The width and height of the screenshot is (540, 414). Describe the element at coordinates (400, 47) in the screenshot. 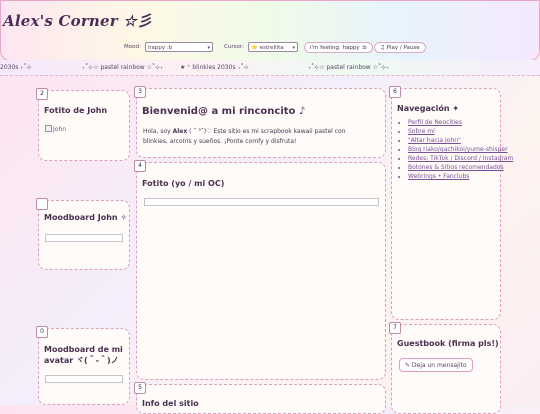

I see `play-pause-button: ♫ Play / Pause` at that location.